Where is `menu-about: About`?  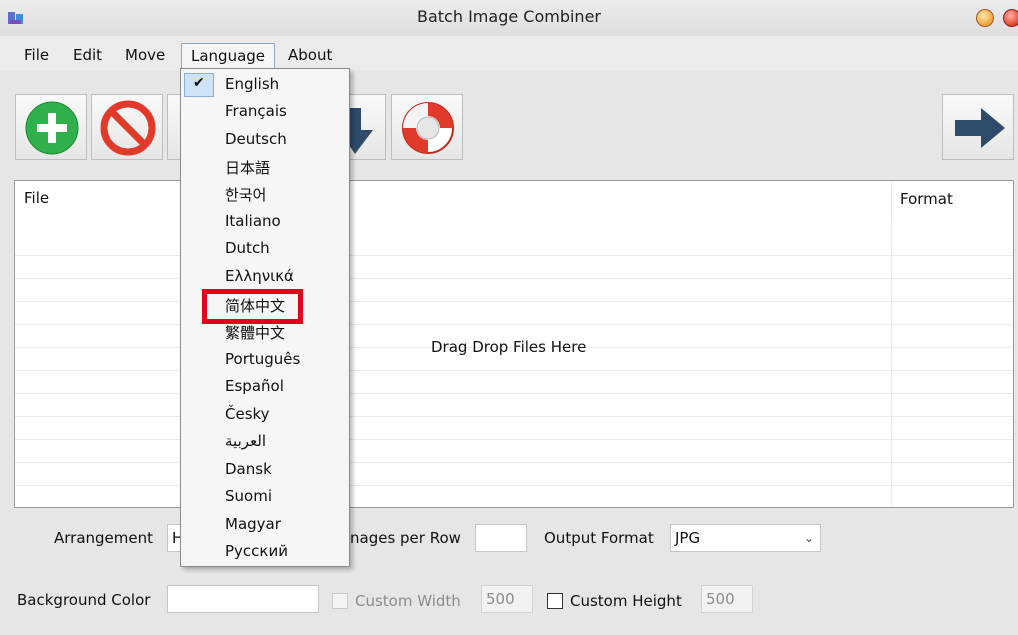 menu-about: About is located at coordinates (310, 56).